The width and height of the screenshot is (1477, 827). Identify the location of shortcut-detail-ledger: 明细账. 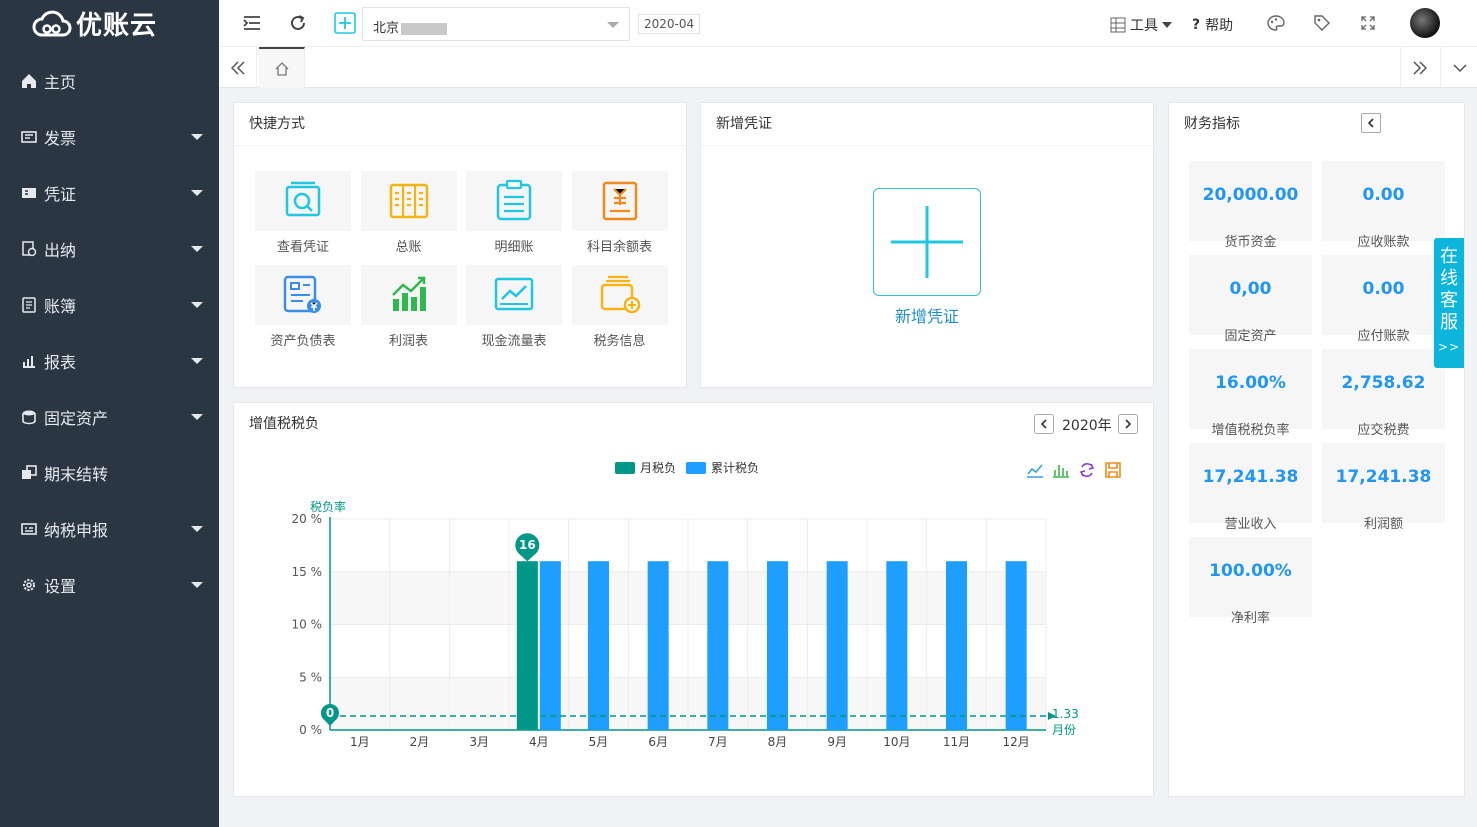
(514, 217).